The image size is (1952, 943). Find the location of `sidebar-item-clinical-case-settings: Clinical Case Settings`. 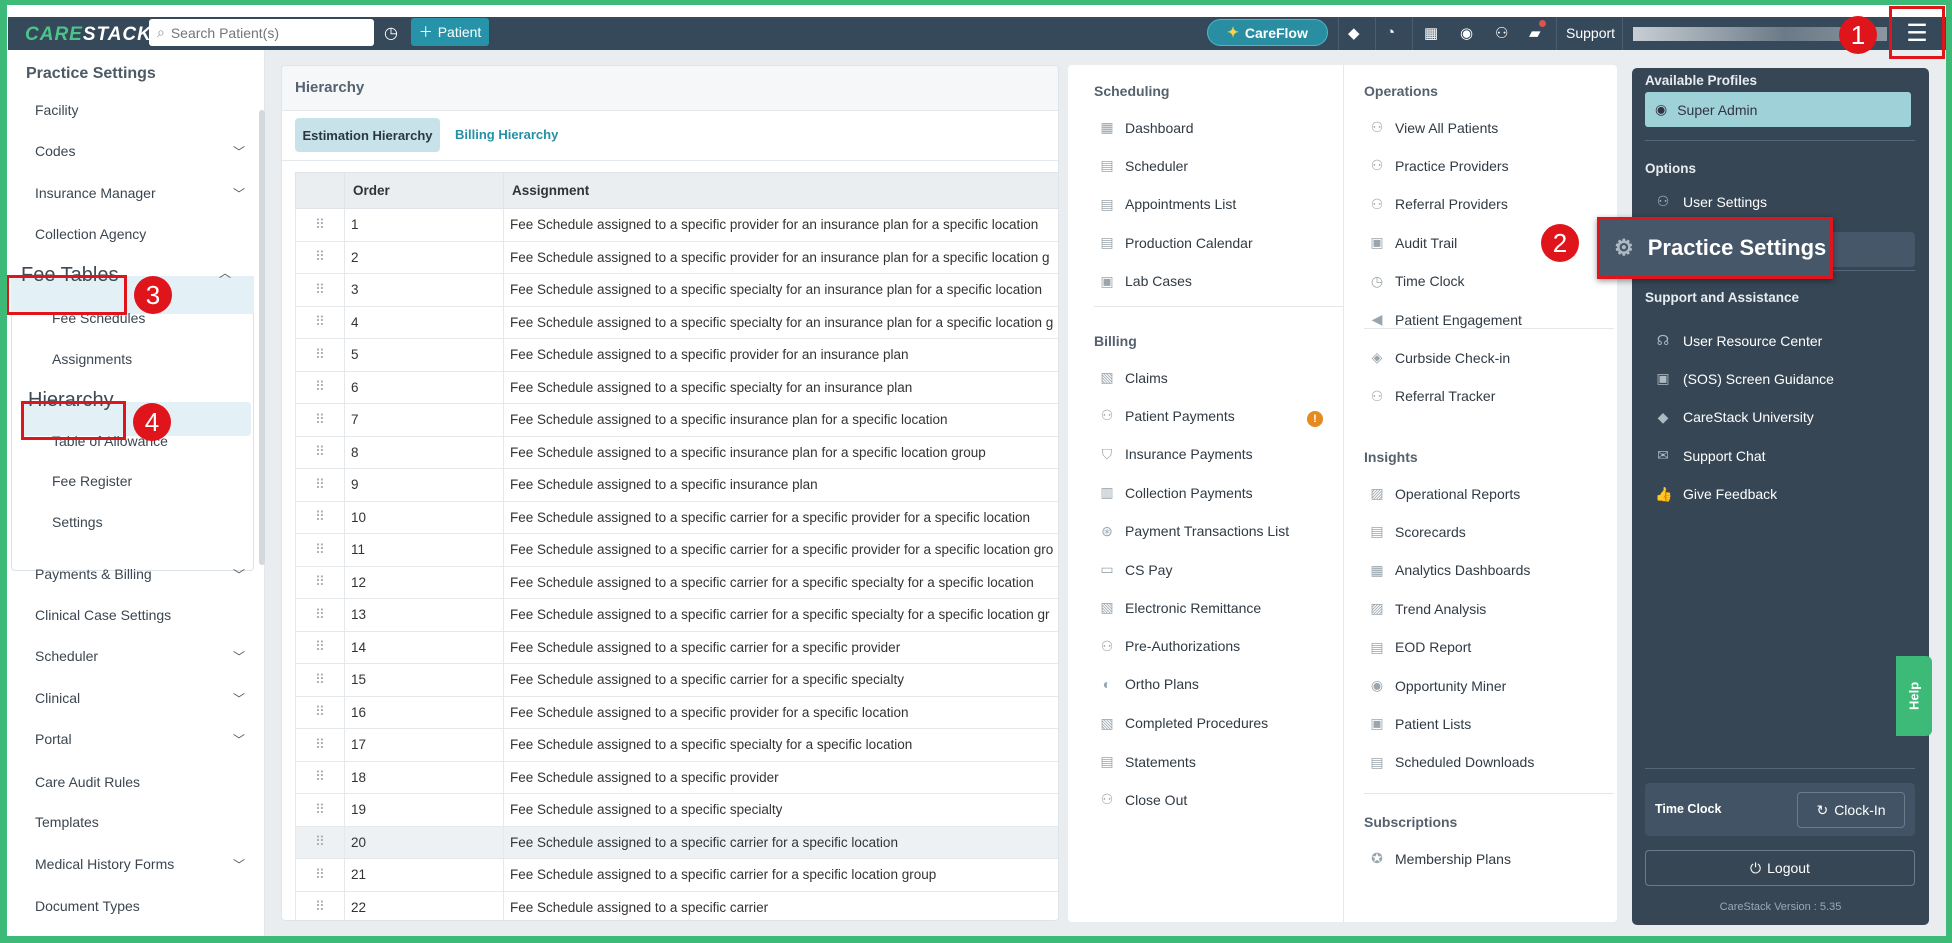

sidebar-item-clinical-case-settings: Clinical Case Settings is located at coordinates (140, 615).